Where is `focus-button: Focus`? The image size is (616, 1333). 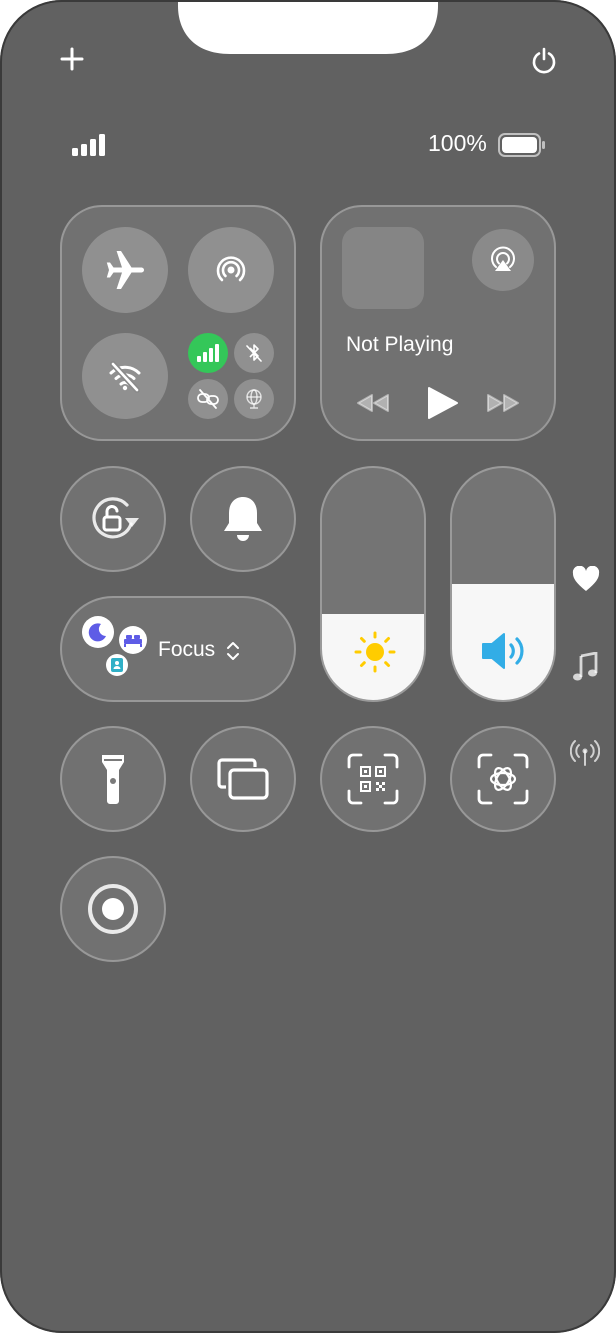
focus-button: Focus is located at coordinates (178, 649).